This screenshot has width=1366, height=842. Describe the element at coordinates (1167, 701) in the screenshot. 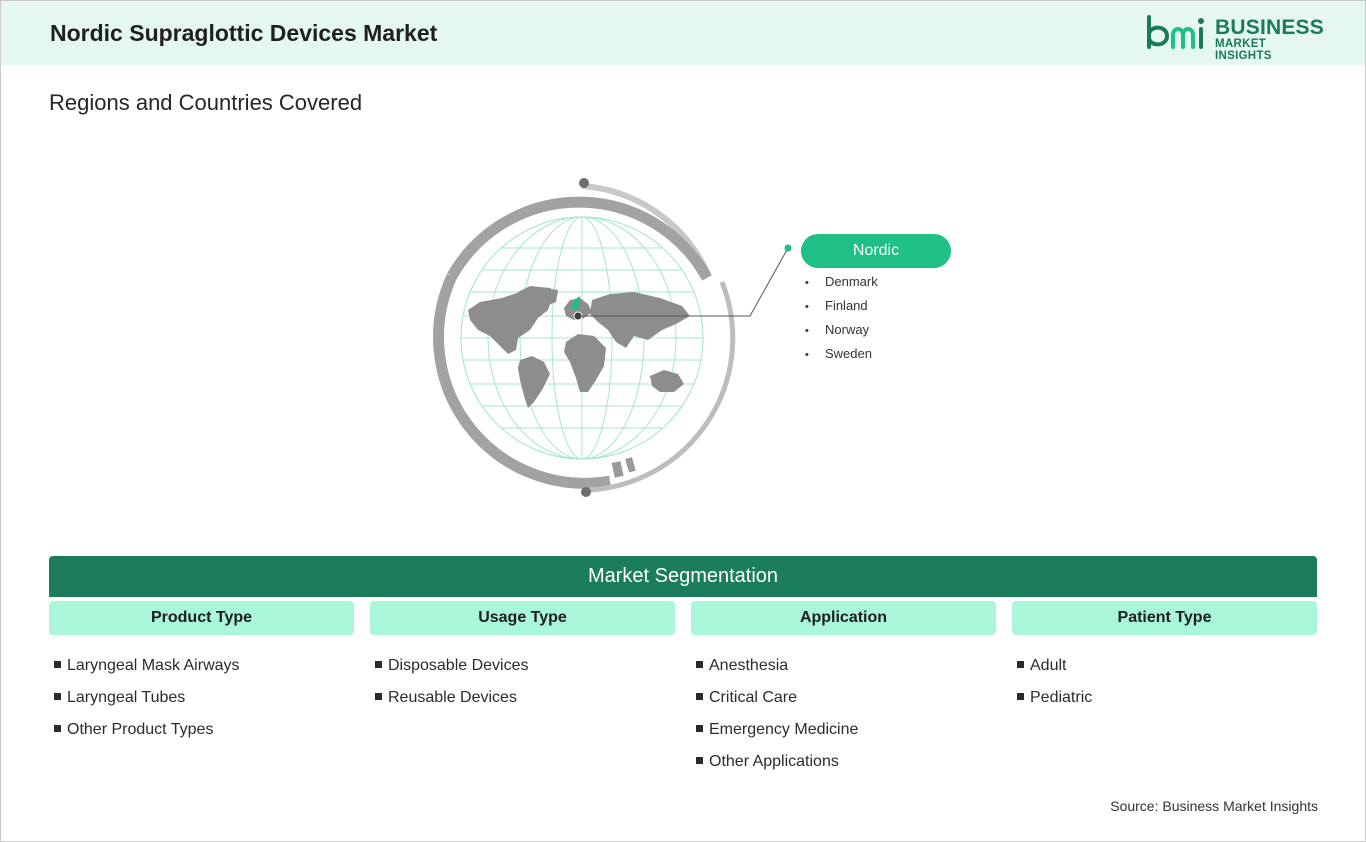

I see `segment-item: Pediatric` at that location.